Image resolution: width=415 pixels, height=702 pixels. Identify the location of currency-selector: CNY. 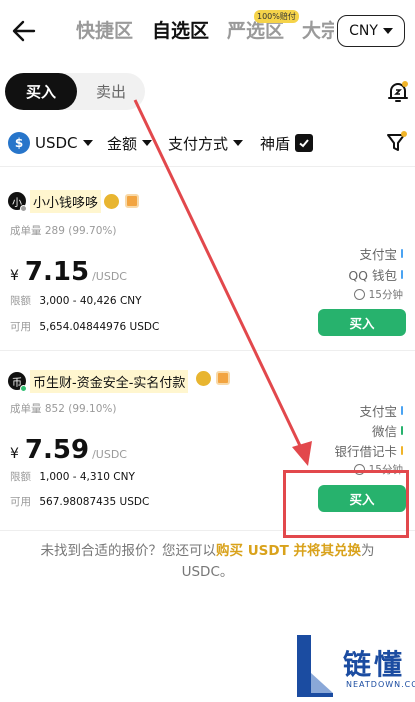
(371, 31).